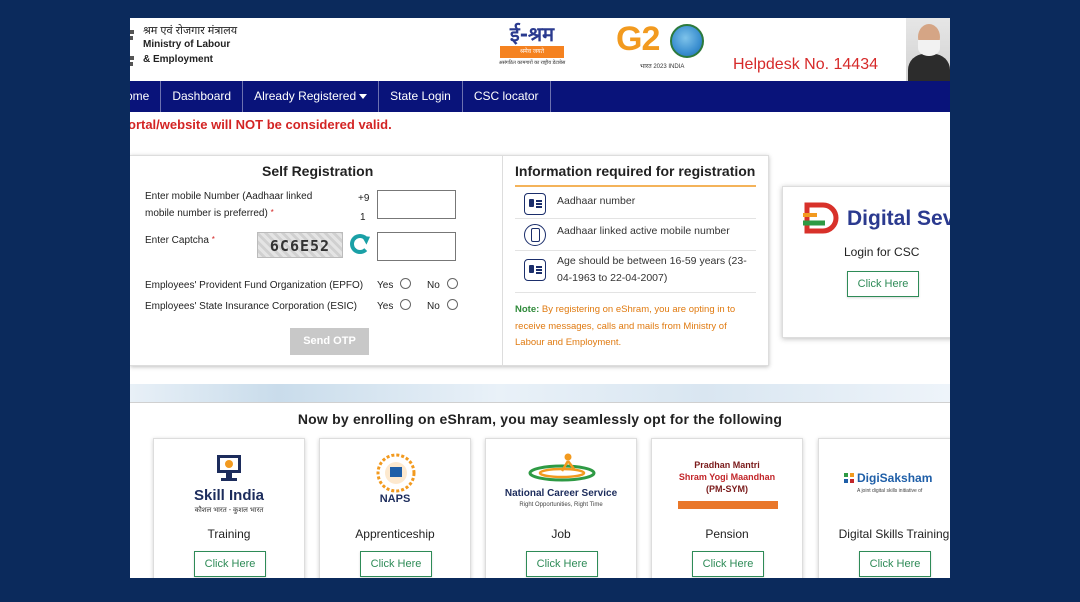  I want to click on info-item-text: Aadhaar number, so click(596, 201).